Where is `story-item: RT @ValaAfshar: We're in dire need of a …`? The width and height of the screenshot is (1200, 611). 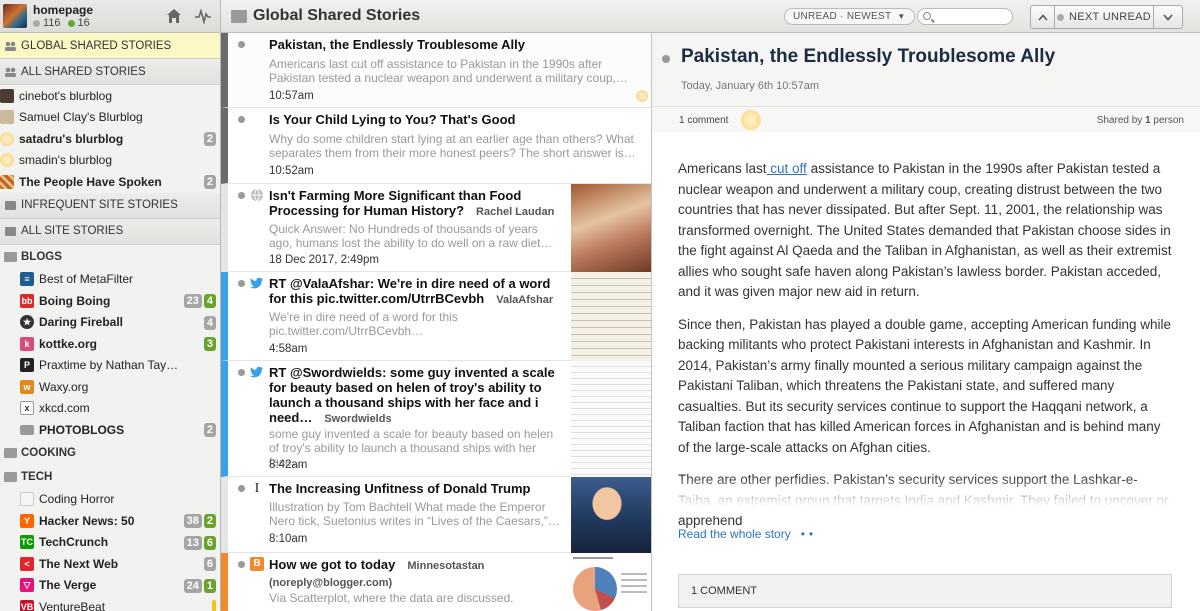
story-item: RT @ValaAfshar: We're in dire need of a … is located at coordinates (436, 316).